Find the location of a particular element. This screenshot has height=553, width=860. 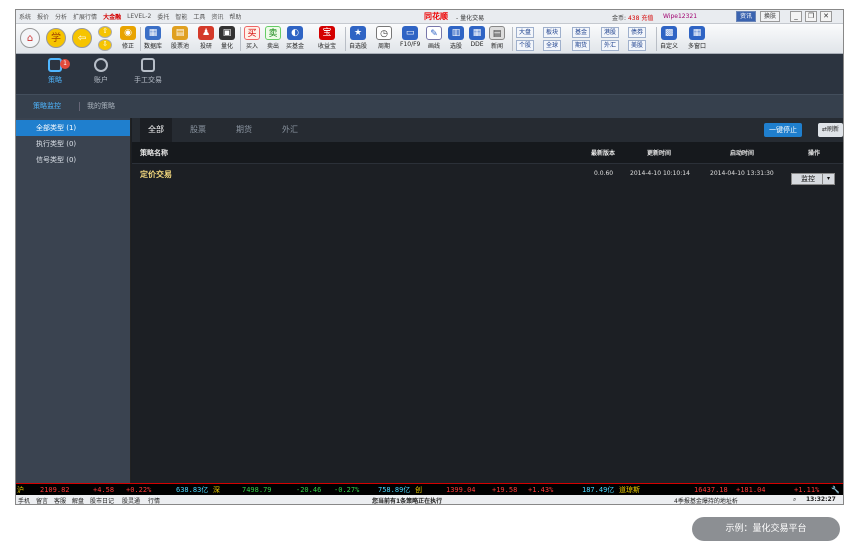

status-quote: 行情 is located at coordinates (154, 500).